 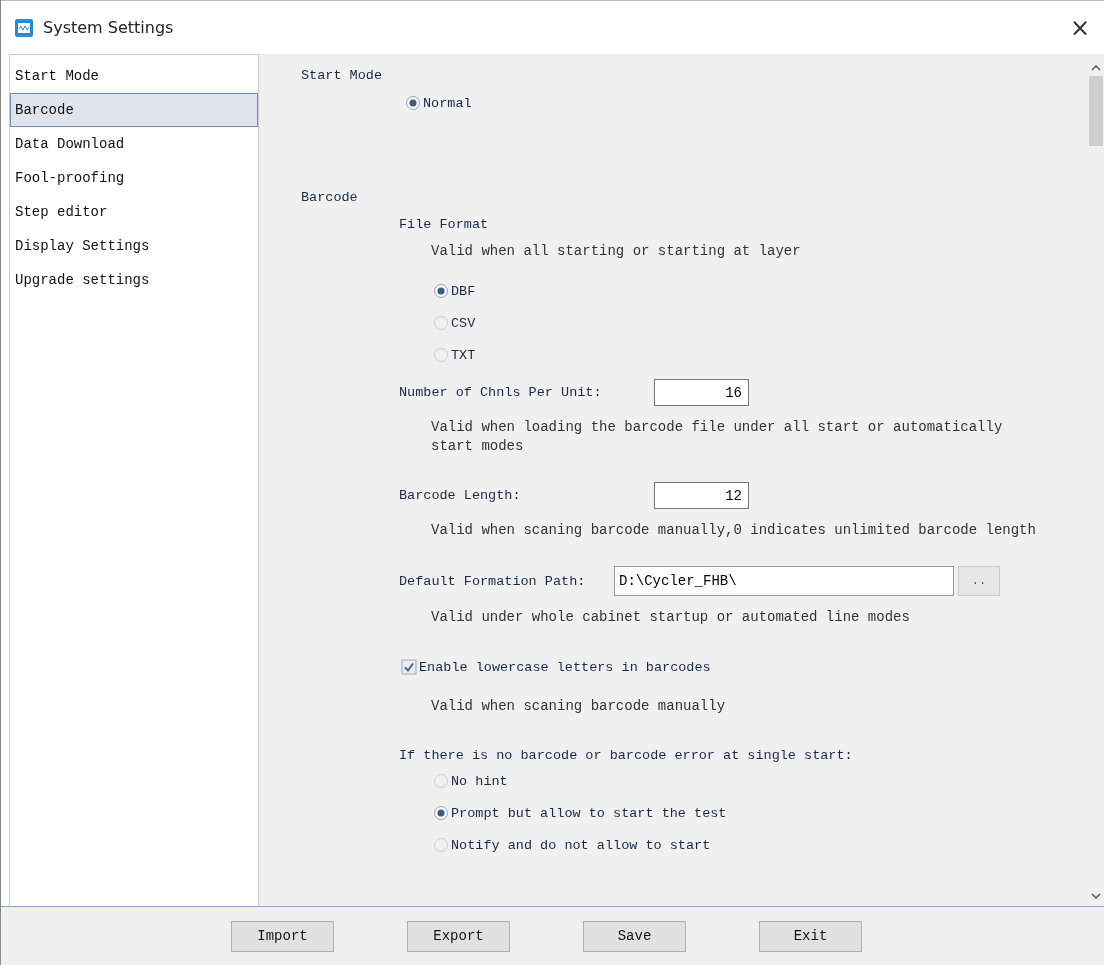 I want to click on footer-button: Export, so click(x=458, y=936).